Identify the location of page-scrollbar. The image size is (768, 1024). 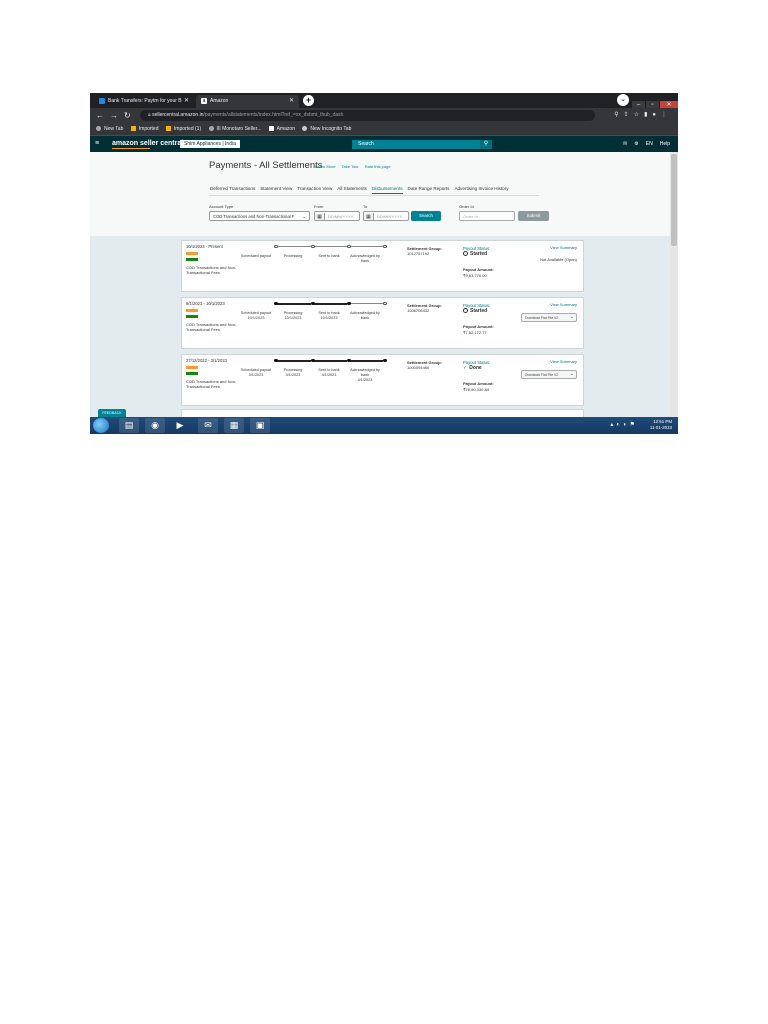
(674, 284).